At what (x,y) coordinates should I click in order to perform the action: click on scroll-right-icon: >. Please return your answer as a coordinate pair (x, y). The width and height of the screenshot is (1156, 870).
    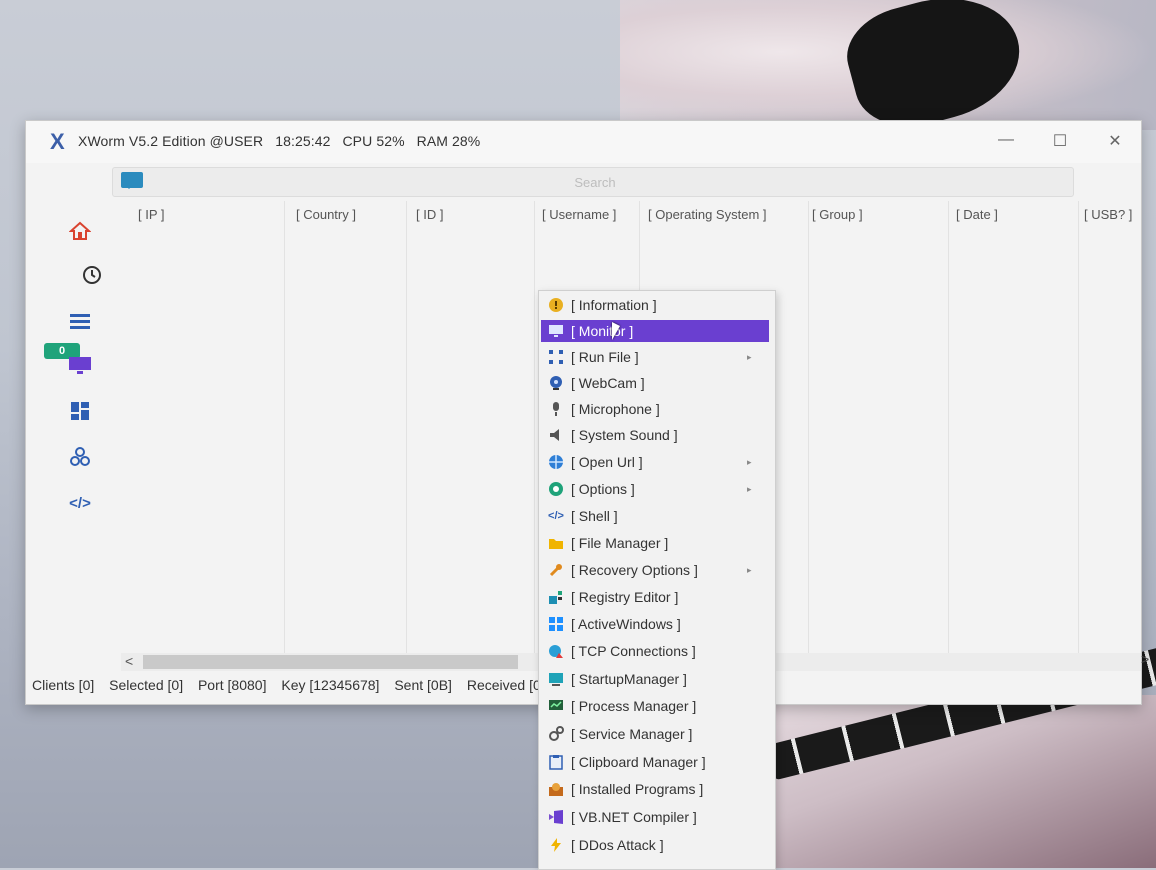
    Looking at the image, I should click on (1145, 659).